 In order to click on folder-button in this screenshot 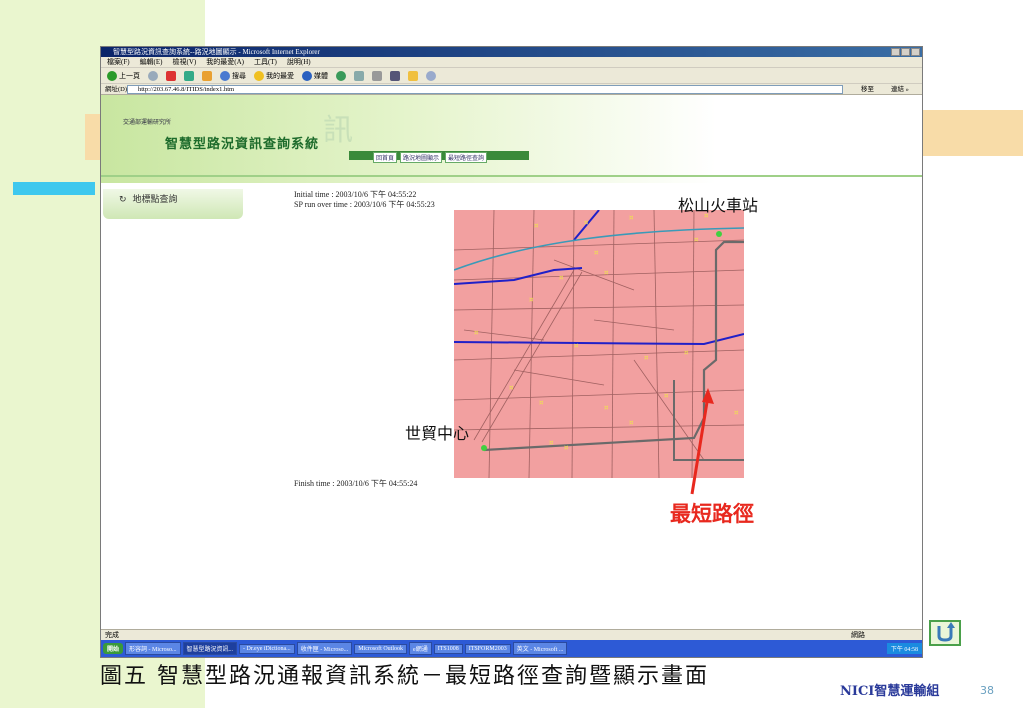, I will do `click(413, 75)`.